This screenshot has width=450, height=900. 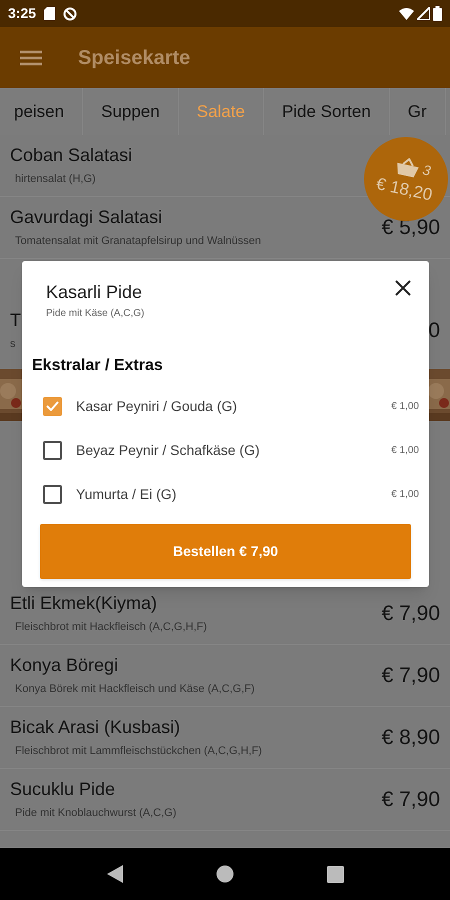 What do you see at coordinates (335, 874) in the screenshot?
I see `recents-icon` at bounding box center [335, 874].